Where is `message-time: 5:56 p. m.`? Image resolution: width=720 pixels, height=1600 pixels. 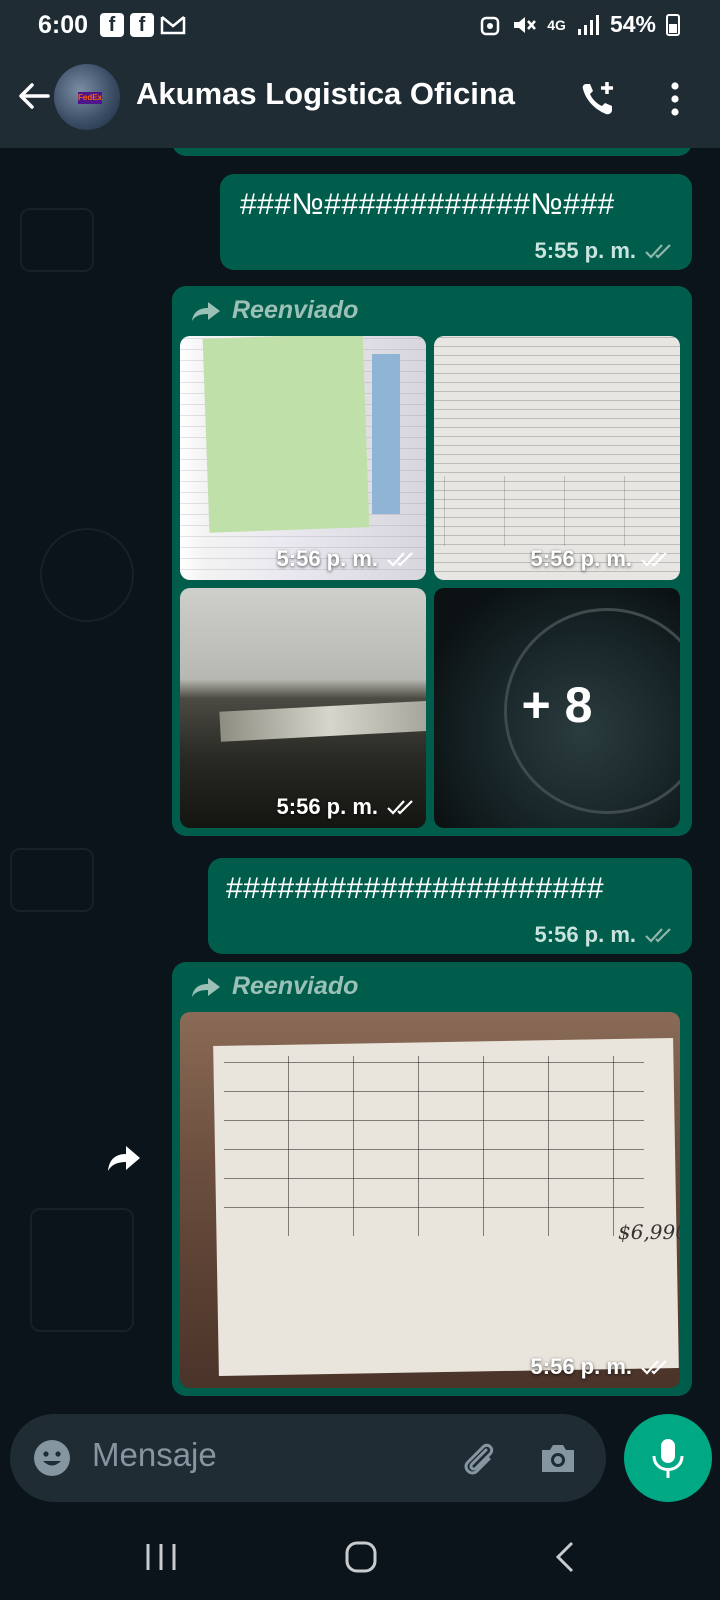 message-time: 5:56 p. m. is located at coordinates (585, 934).